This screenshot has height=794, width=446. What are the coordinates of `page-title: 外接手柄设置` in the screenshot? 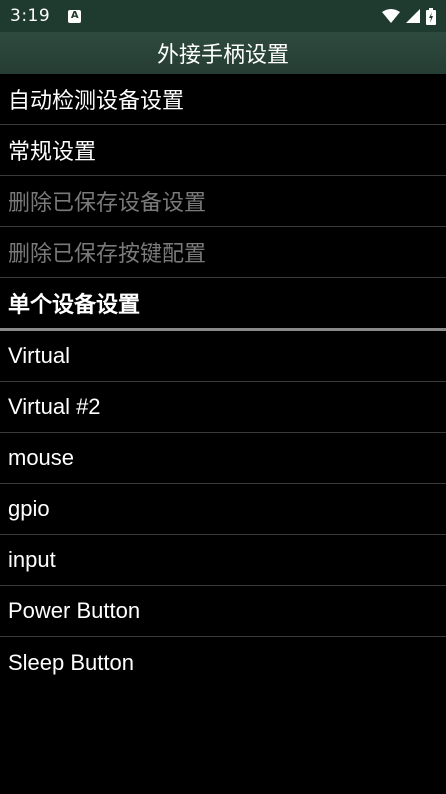 It's located at (222, 55).